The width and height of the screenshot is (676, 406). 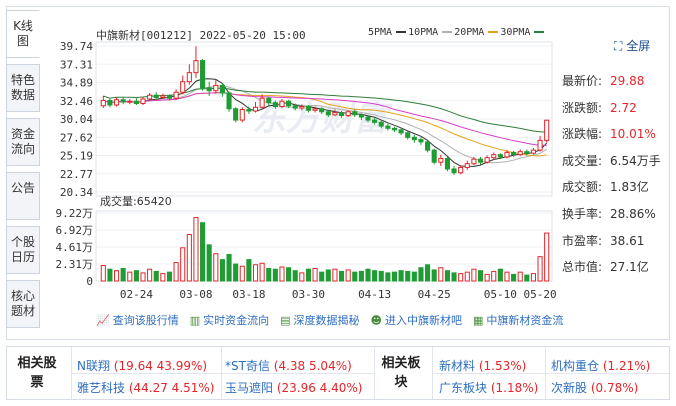 I want to click on related-sectors-item: 广东板块 (1.18%), so click(x=488, y=387).